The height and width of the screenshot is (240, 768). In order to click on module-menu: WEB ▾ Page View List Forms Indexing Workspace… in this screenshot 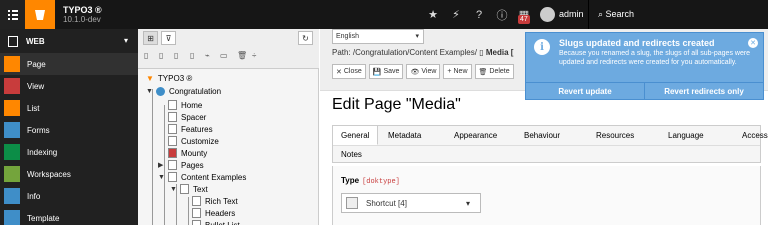, I will do `click(69, 127)`.